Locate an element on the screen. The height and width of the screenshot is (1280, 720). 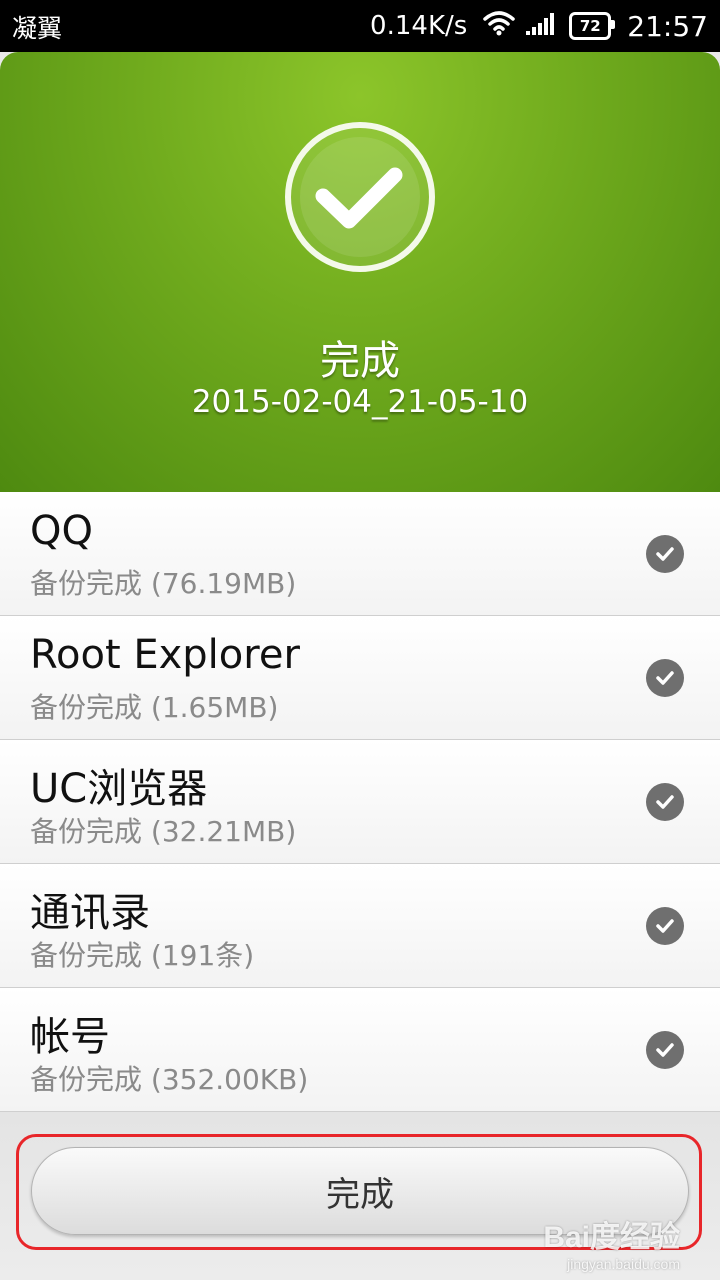
carrier-label: 凝翼 is located at coordinates (37, 28).